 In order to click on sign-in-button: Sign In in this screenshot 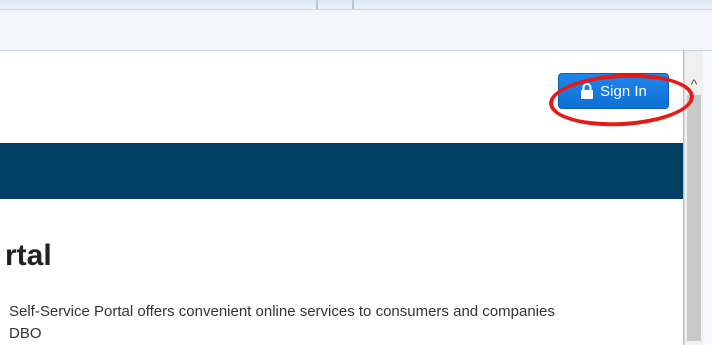, I will do `click(613, 91)`.